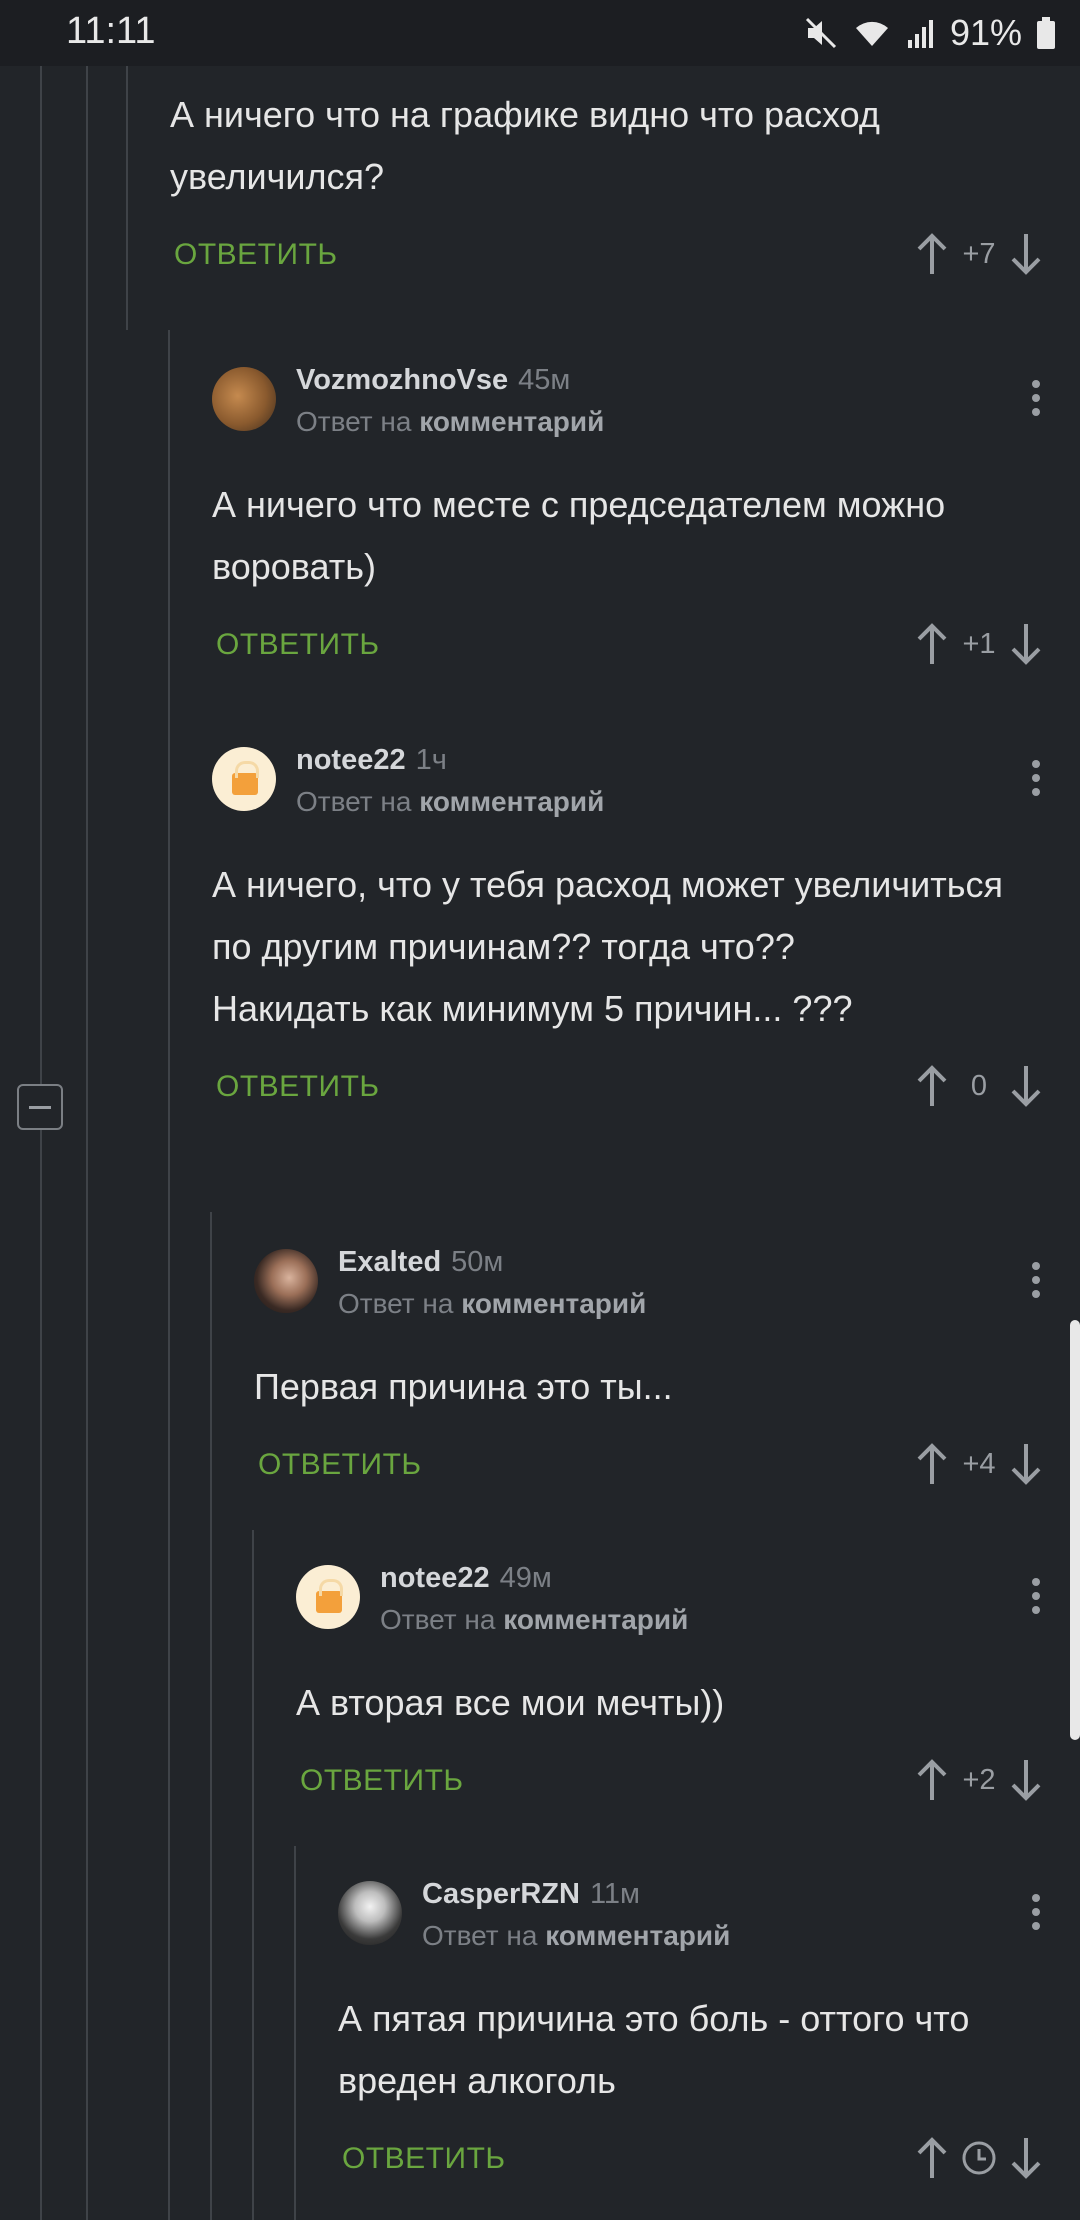 Image resolution: width=1080 pixels, height=2220 pixels. Describe the element at coordinates (402, 380) in the screenshot. I see `comment-author: VozmozhnoVse` at that location.